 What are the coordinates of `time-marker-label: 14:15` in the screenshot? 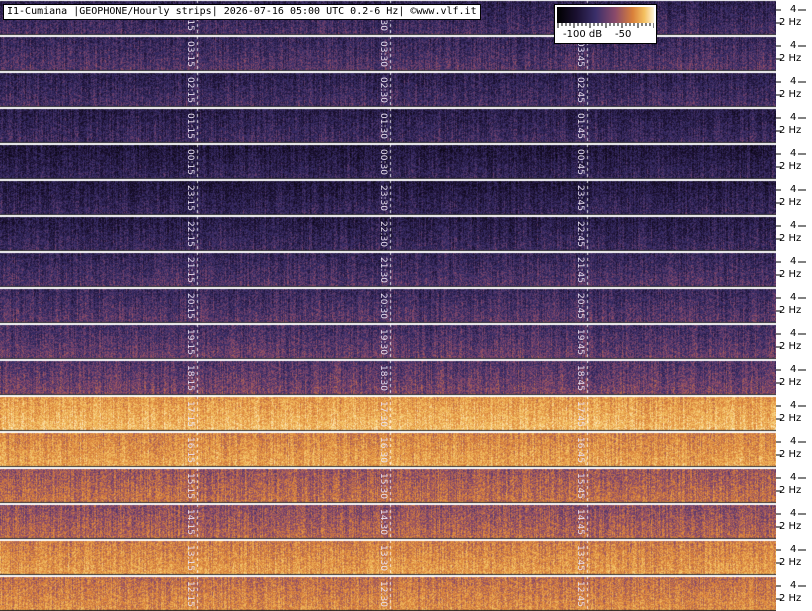 It's located at (190, 522).